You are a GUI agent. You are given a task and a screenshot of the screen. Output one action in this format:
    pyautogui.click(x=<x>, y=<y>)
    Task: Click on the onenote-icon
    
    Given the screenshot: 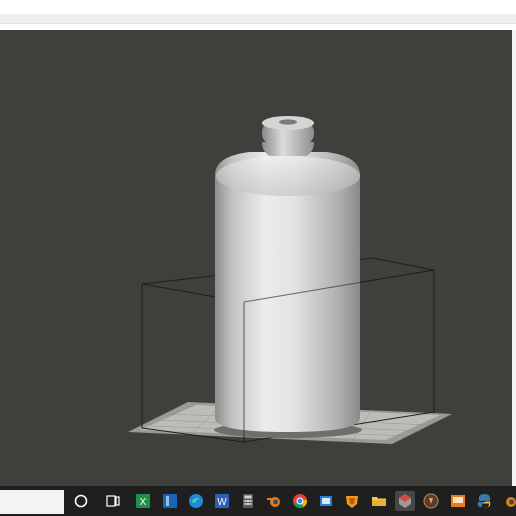 What is the action you would take?
    pyautogui.click(x=170, y=501)
    